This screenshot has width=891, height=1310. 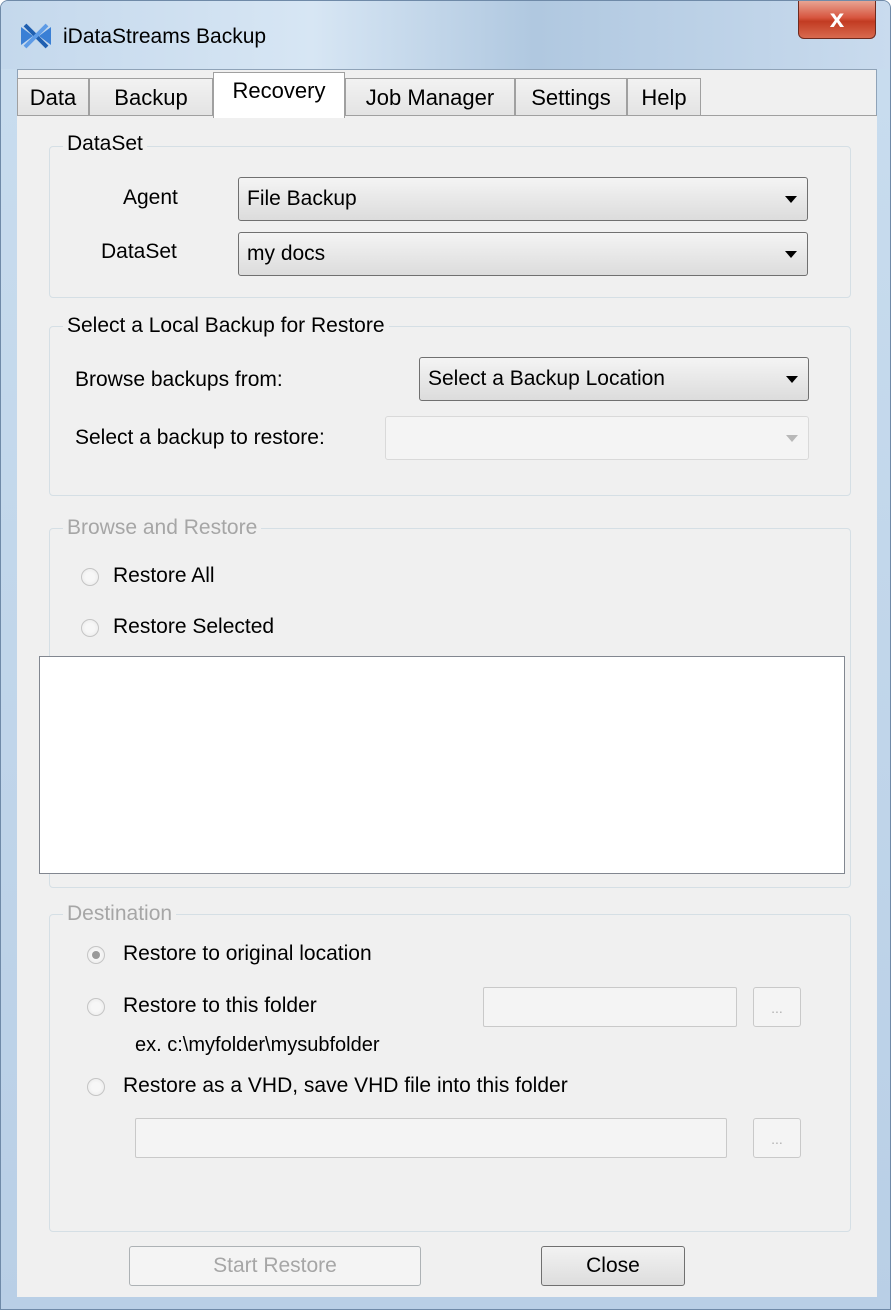 What do you see at coordinates (36, 36) in the screenshot?
I see `app-logo-icon` at bounding box center [36, 36].